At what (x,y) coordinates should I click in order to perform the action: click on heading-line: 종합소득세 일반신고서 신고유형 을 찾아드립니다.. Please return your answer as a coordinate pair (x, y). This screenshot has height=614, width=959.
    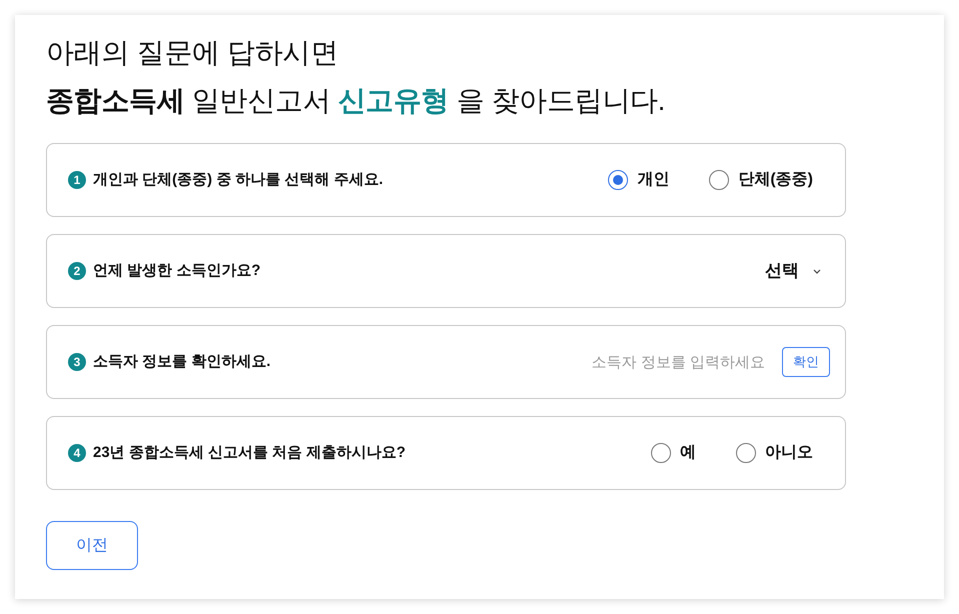
    Looking at the image, I should click on (356, 101).